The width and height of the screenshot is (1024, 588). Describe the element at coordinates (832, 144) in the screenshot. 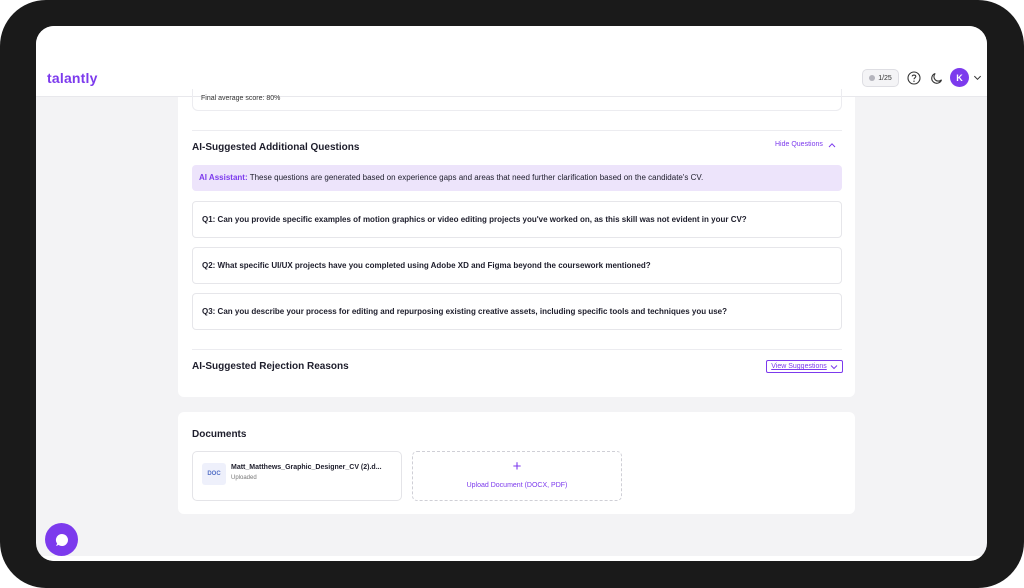

I see `chevron-up-icon` at that location.